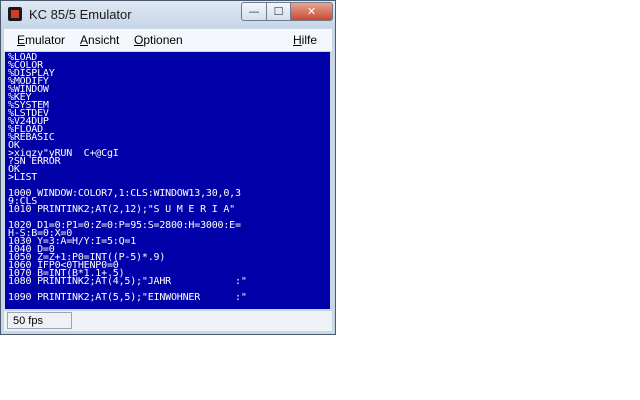 This screenshot has width=640, height=400. Describe the element at coordinates (41, 40) in the screenshot. I see `menu-emulator: Emulator` at that location.